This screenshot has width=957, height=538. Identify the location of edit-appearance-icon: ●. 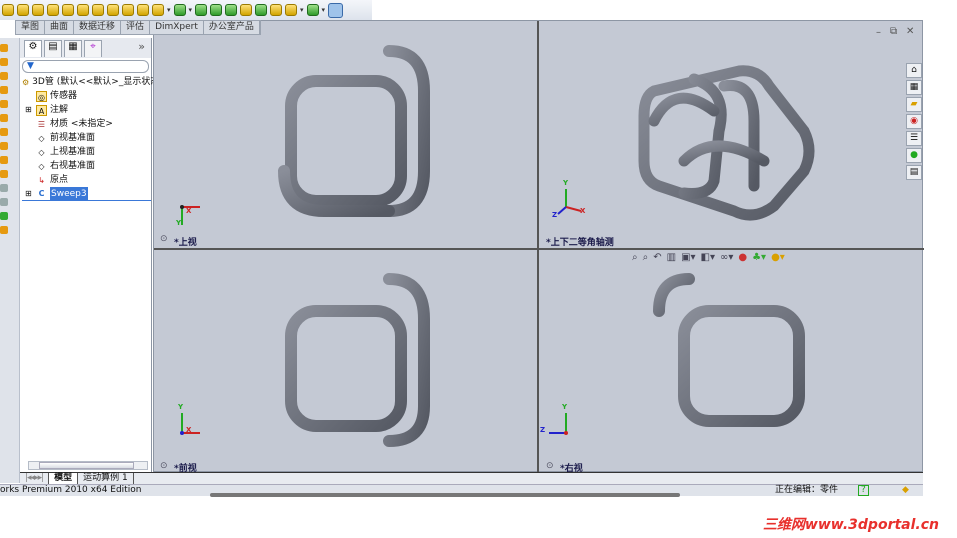
(742, 257).